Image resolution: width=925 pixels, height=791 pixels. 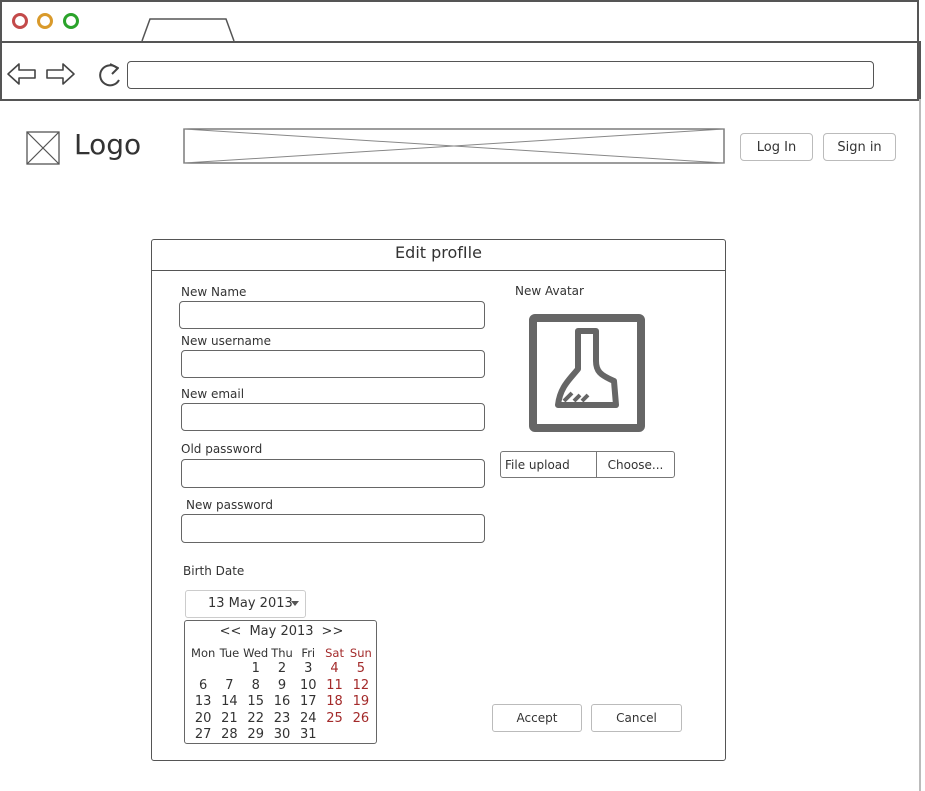 I want to click on new-name-label: New Name, so click(x=214, y=292).